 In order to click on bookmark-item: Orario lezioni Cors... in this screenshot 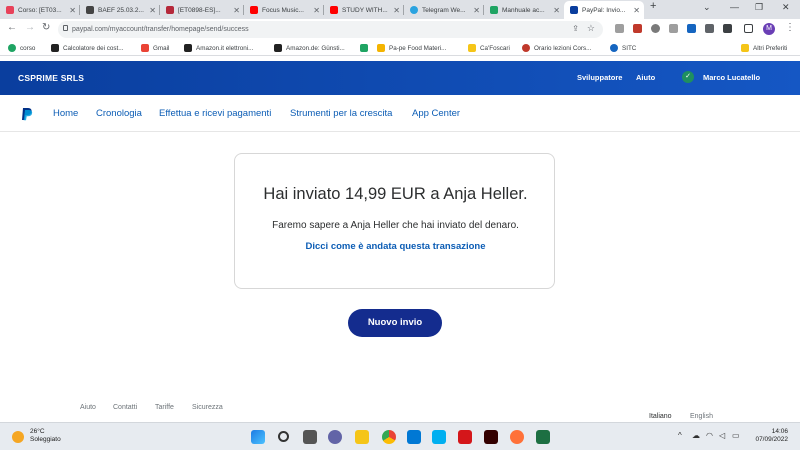, I will do `click(556, 48)`.